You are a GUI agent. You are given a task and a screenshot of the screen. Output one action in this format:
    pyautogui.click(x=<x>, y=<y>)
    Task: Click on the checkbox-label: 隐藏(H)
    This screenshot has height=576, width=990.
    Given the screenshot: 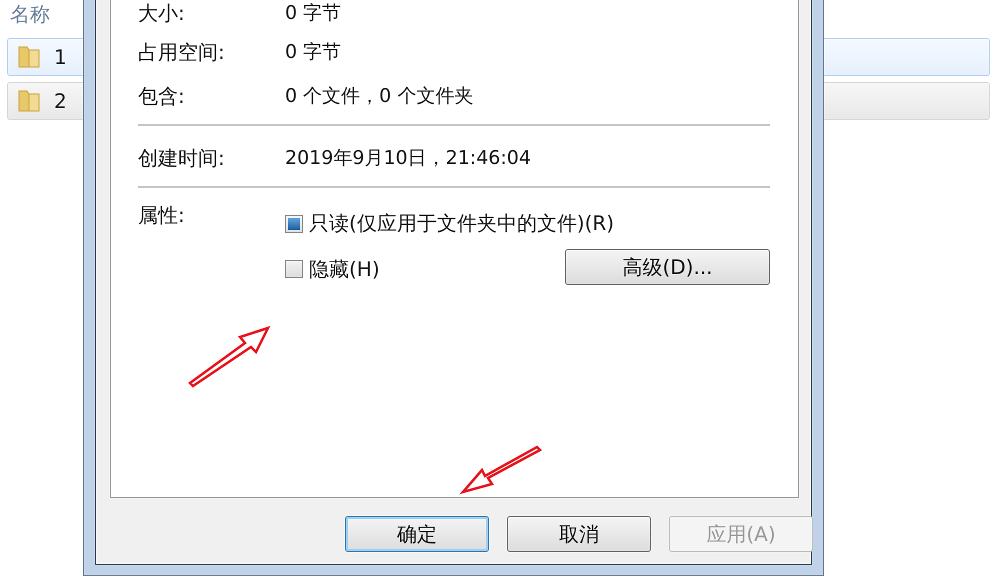 What is the action you would take?
    pyautogui.click(x=344, y=269)
    